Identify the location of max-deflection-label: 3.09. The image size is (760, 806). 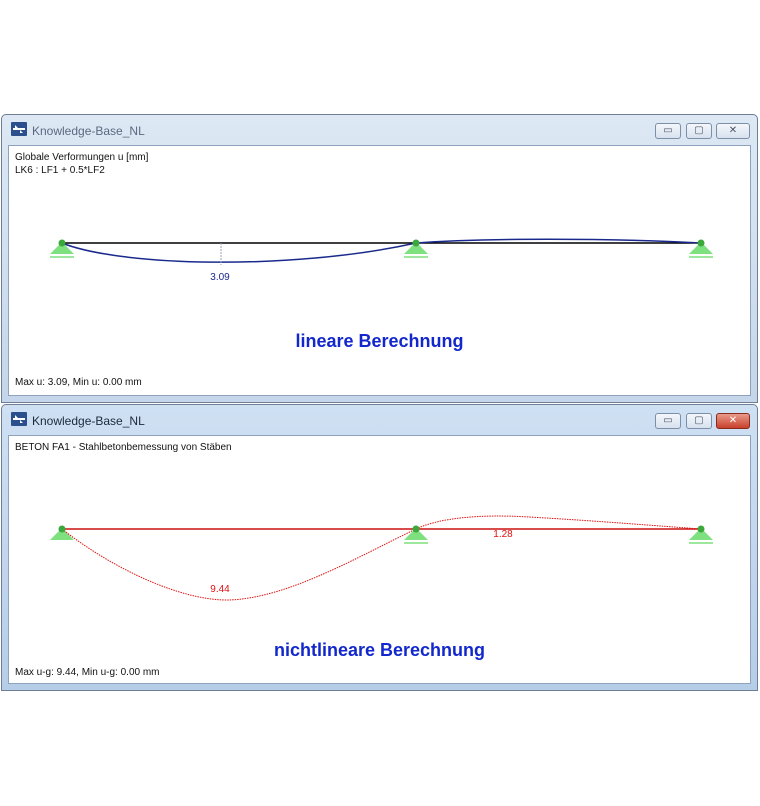
(220, 277).